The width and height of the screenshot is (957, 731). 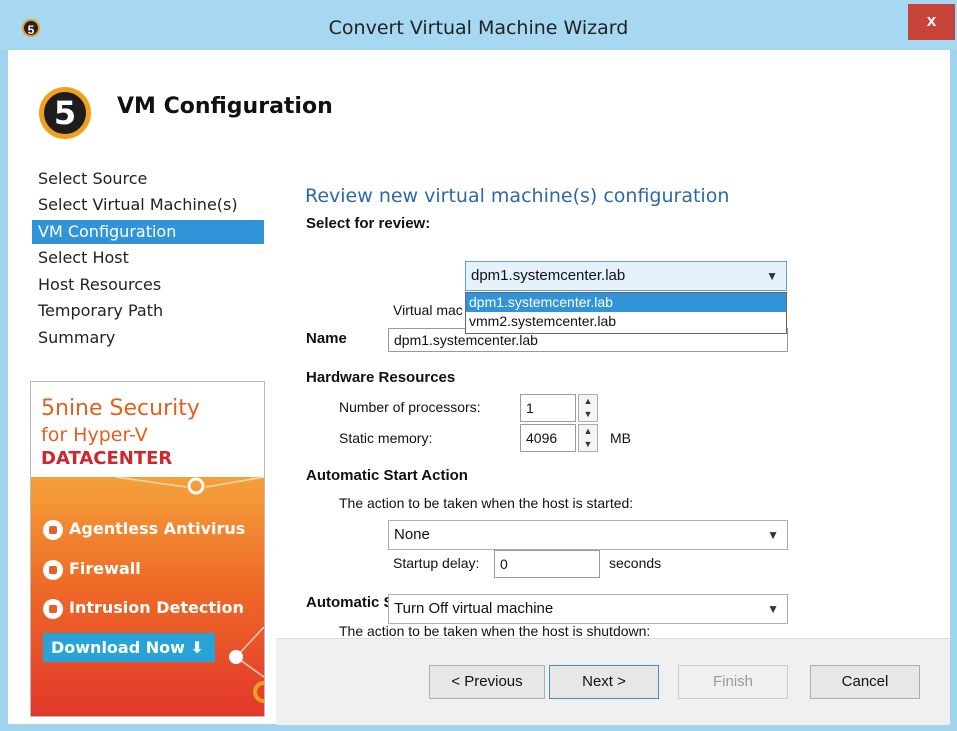 I want to click on processors-stepper: ▲ ▼, so click(x=588, y=408).